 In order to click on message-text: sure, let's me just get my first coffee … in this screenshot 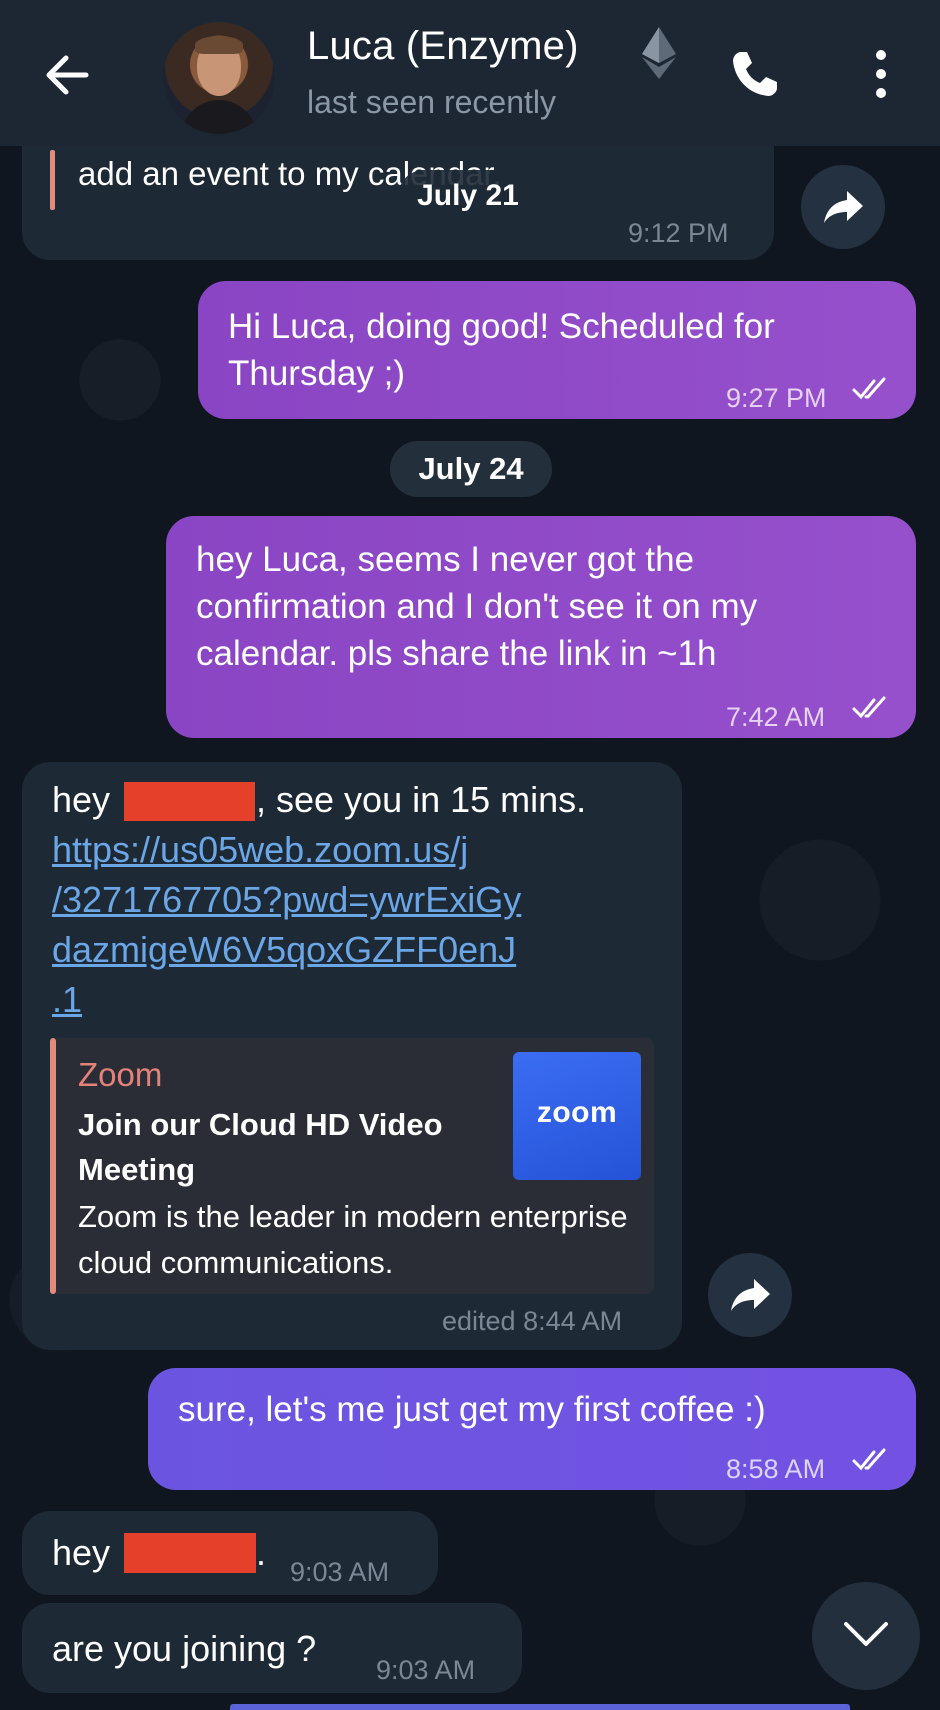, I will do `click(472, 1409)`.